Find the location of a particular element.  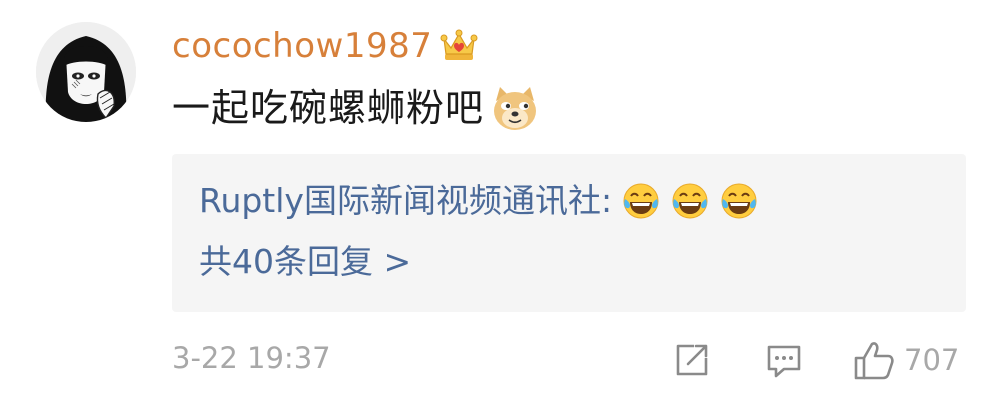

reply-preview-line: Ruptly国际新闻视频通讯社: is located at coordinates (479, 201).